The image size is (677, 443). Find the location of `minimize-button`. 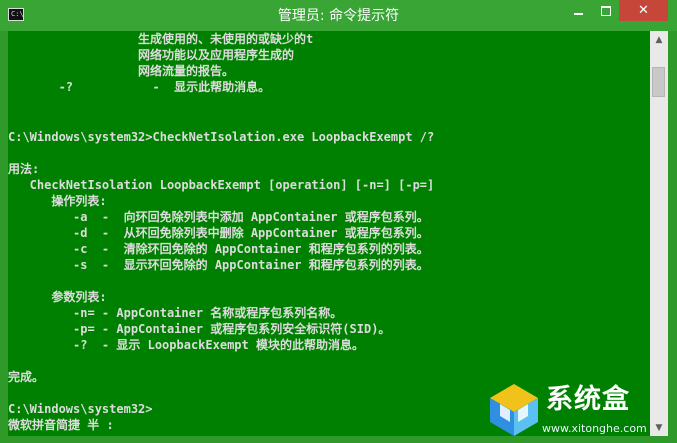

minimize-button is located at coordinates (578, 10).